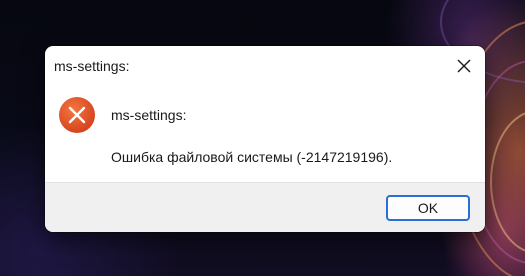 Image resolution: width=525 pixels, height=276 pixels. I want to click on close-icon, so click(464, 66).